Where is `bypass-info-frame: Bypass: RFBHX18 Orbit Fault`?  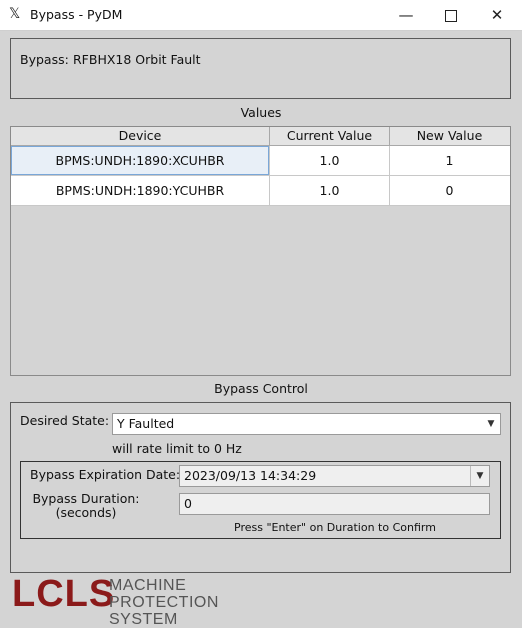 bypass-info-frame: Bypass: RFBHX18 Orbit Fault is located at coordinates (260, 68).